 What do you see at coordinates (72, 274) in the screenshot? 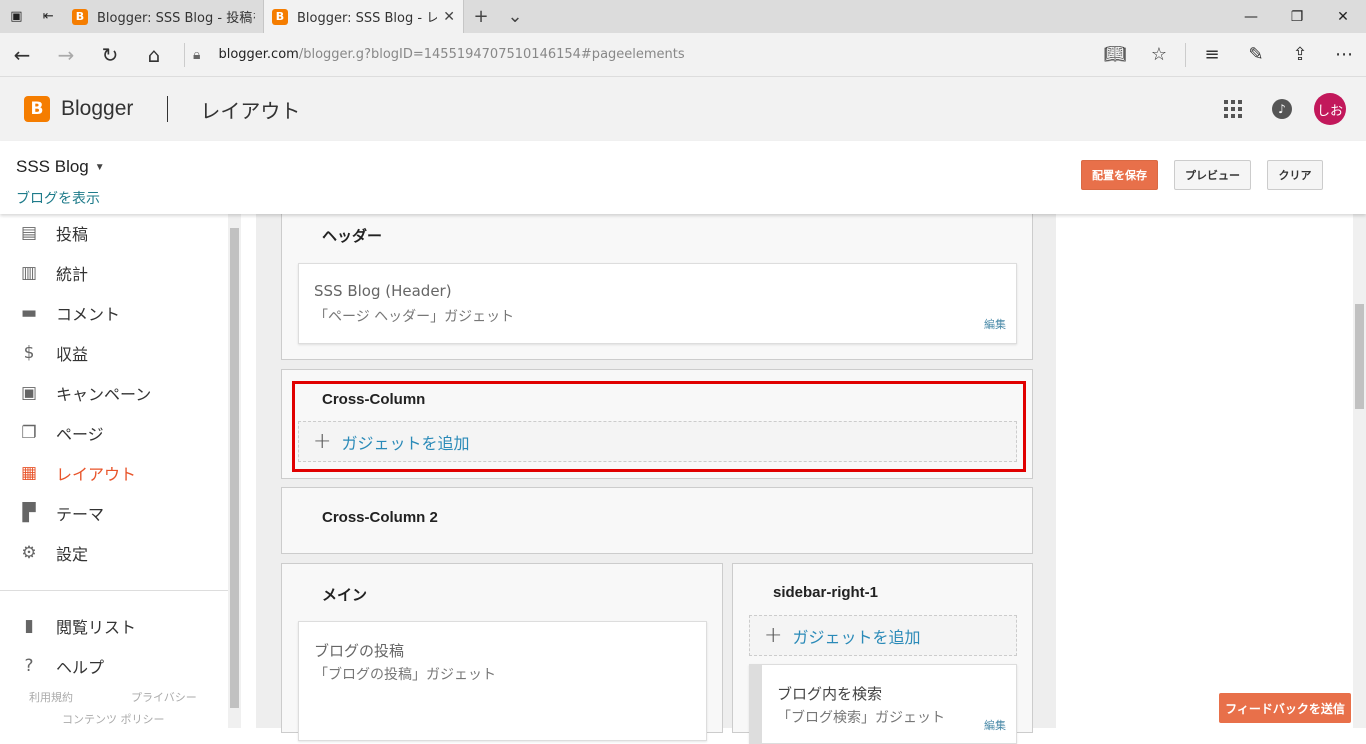
I see `sidebar-item-label: 統計` at bounding box center [72, 274].